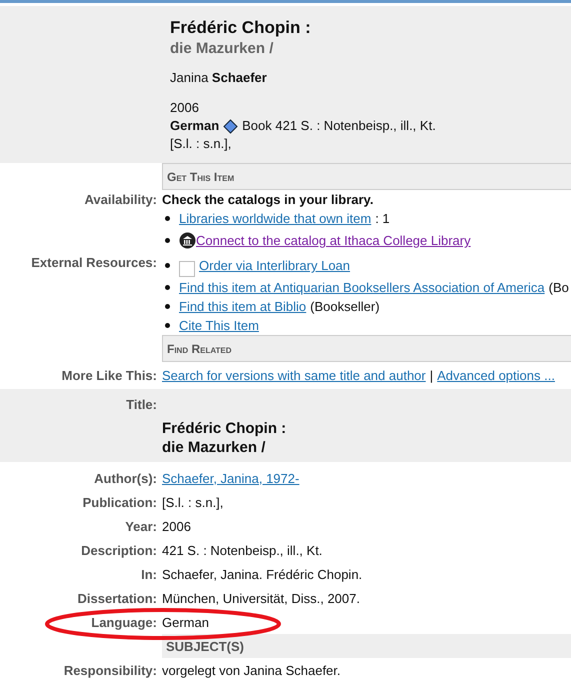 The image size is (571, 683). What do you see at coordinates (201, 144) in the screenshot?
I see `record-publication: [S.l. : s.n.],` at bounding box center [201, 144].